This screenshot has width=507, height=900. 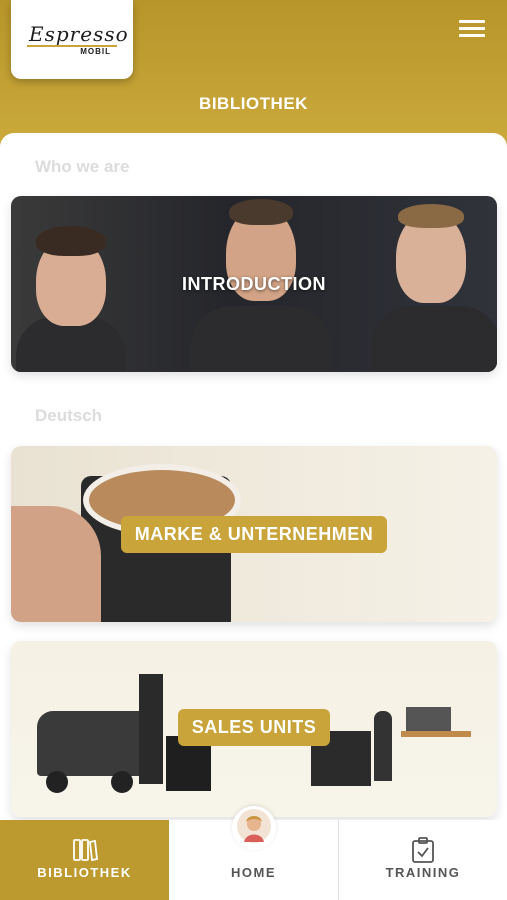 What do you see at coordinates (472, 29) in the screenshot?
I see `hamburger-menu-icon` at bounding box center [472, 29].